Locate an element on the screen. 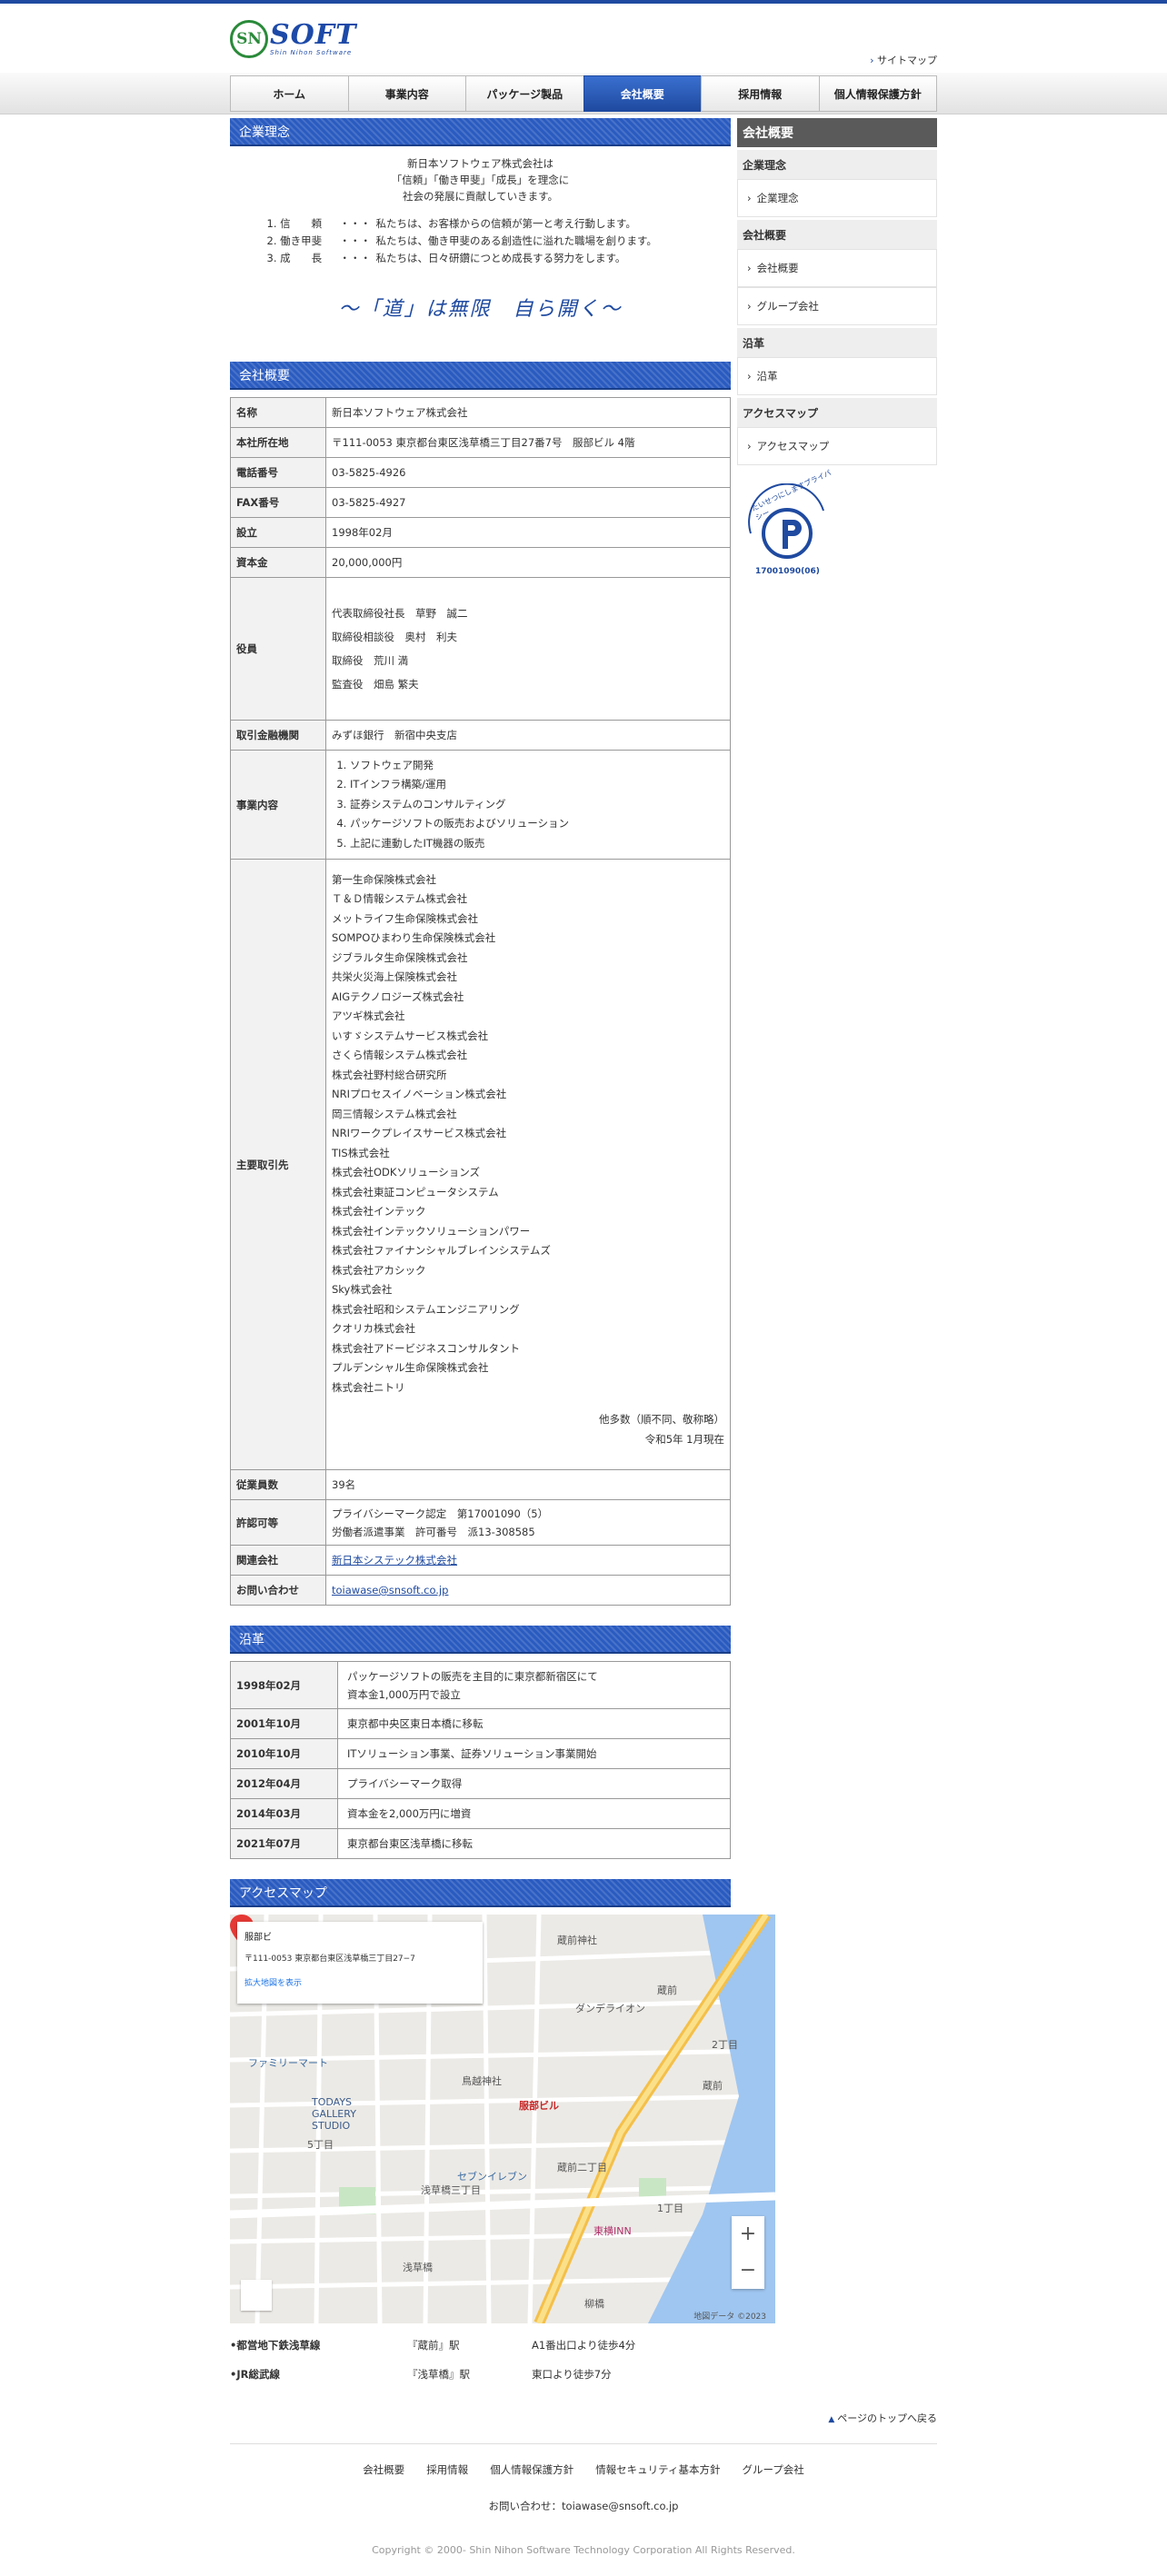 The height and width of the screenshot is (2576, 1167). sidebar-section-title: 沿革 is located at coordinates (837, 343).